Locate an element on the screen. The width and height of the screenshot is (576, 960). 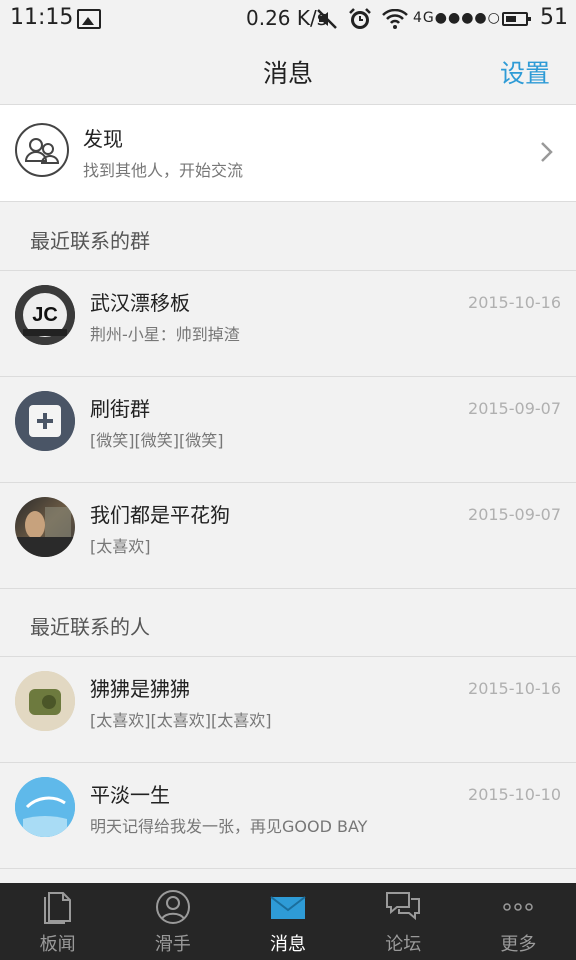
tab-messages: 消息 is located at coordinates (287, 921).